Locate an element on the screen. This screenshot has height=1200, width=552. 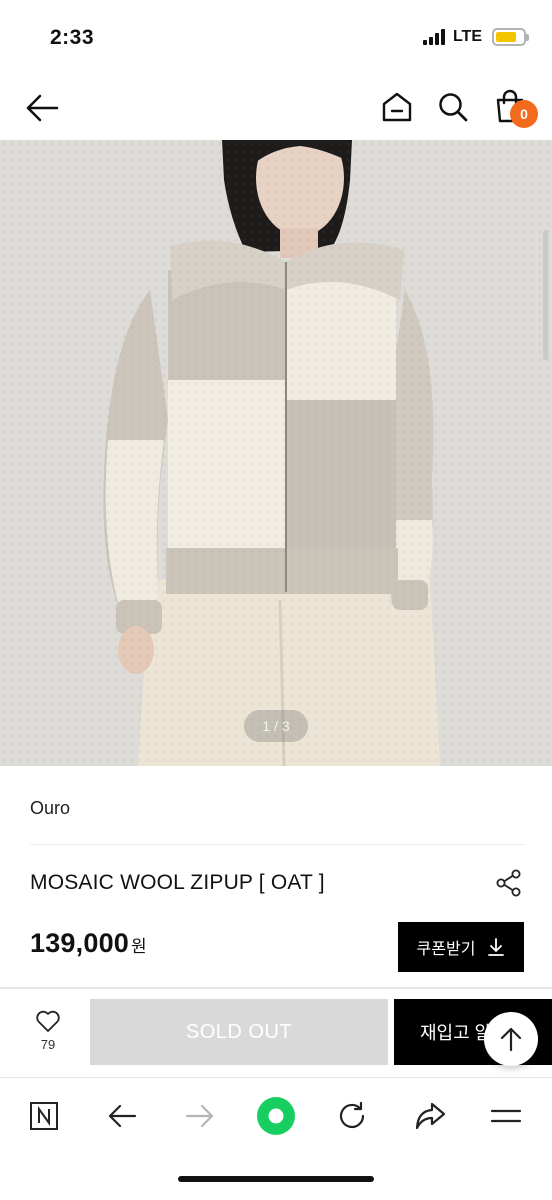
scroll-to-top-button is located at coordinates (511, 1039).